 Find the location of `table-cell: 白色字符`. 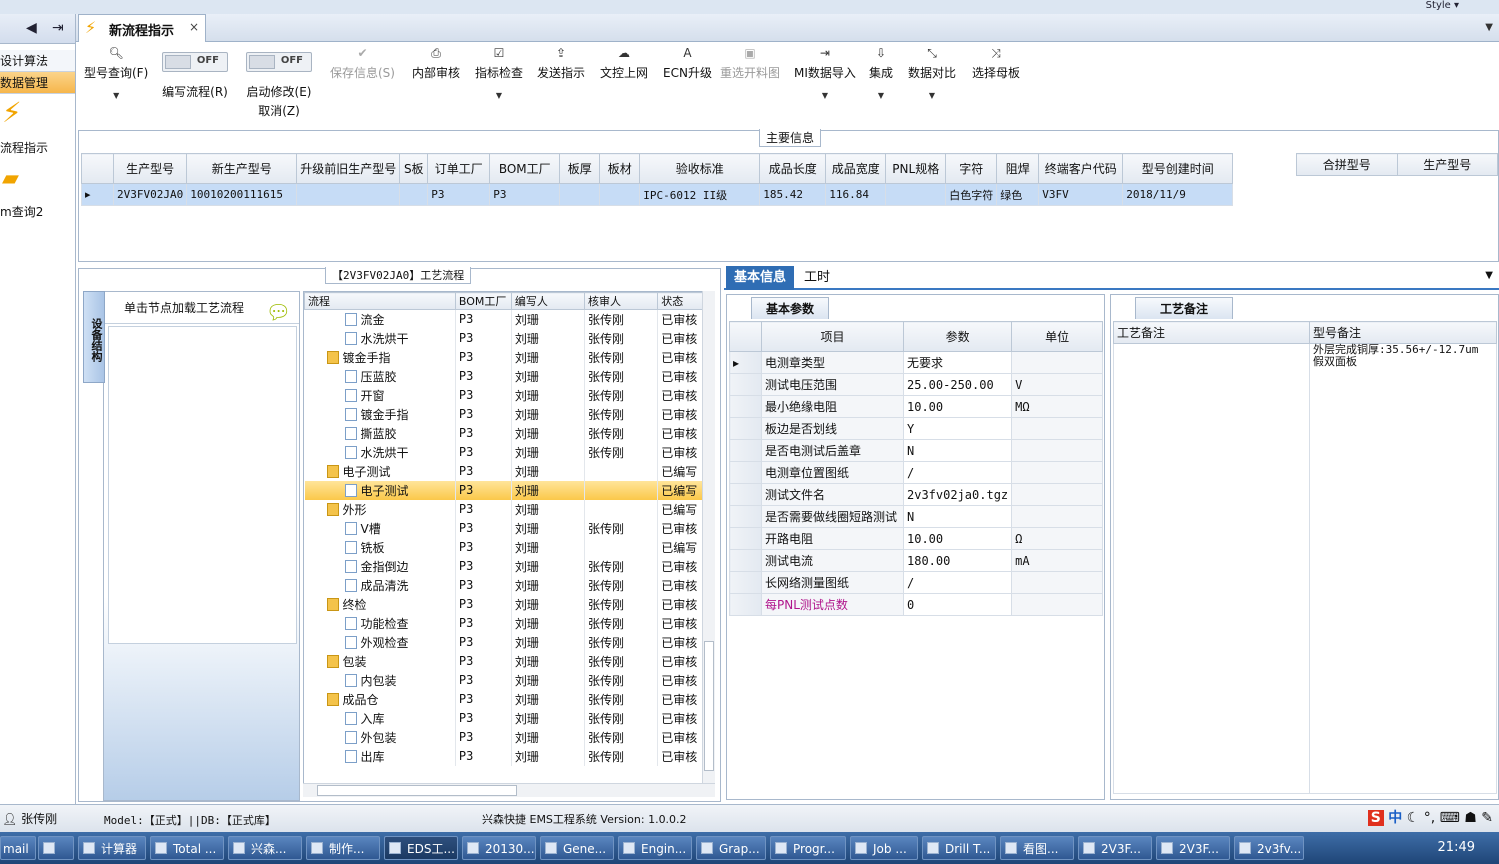

table-cell: 白色字符 is located at coordinates (971, 194).